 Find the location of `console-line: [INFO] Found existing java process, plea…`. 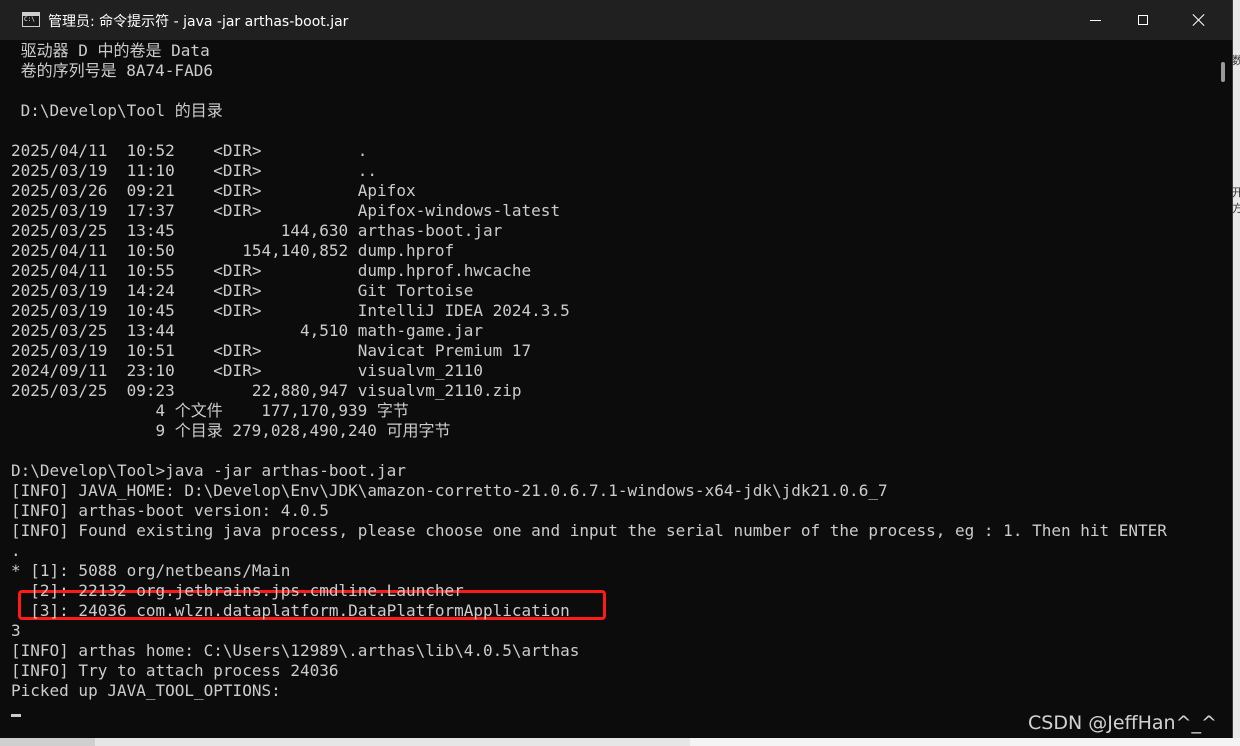

console-line: [INFO] Found existing java process, plea… is located at coordinates (589, 530).